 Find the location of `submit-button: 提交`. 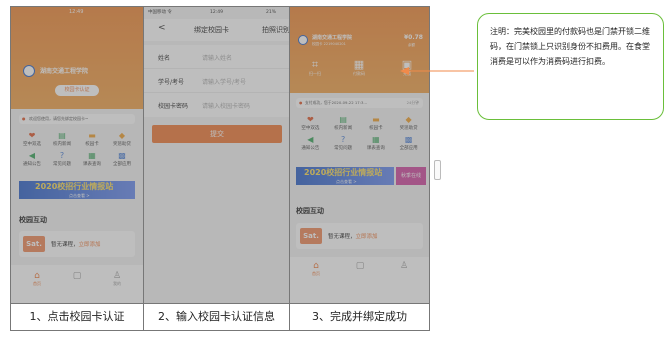

submit-button: 提交 is located at coordinates (217, 134).